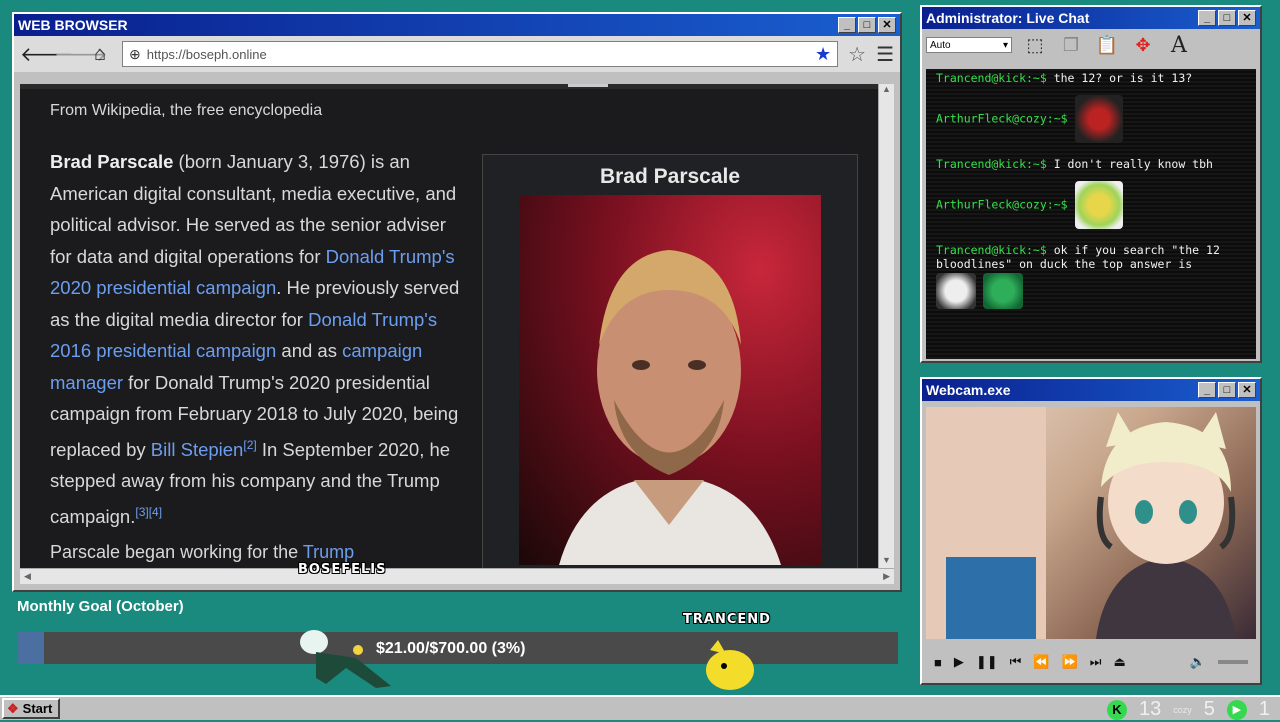 The width and height of the screenshot is (1280, 722). Describe the element at coordinates (987, 662) in the screenshot. I see `pause-icon: ❚❚` at that location.